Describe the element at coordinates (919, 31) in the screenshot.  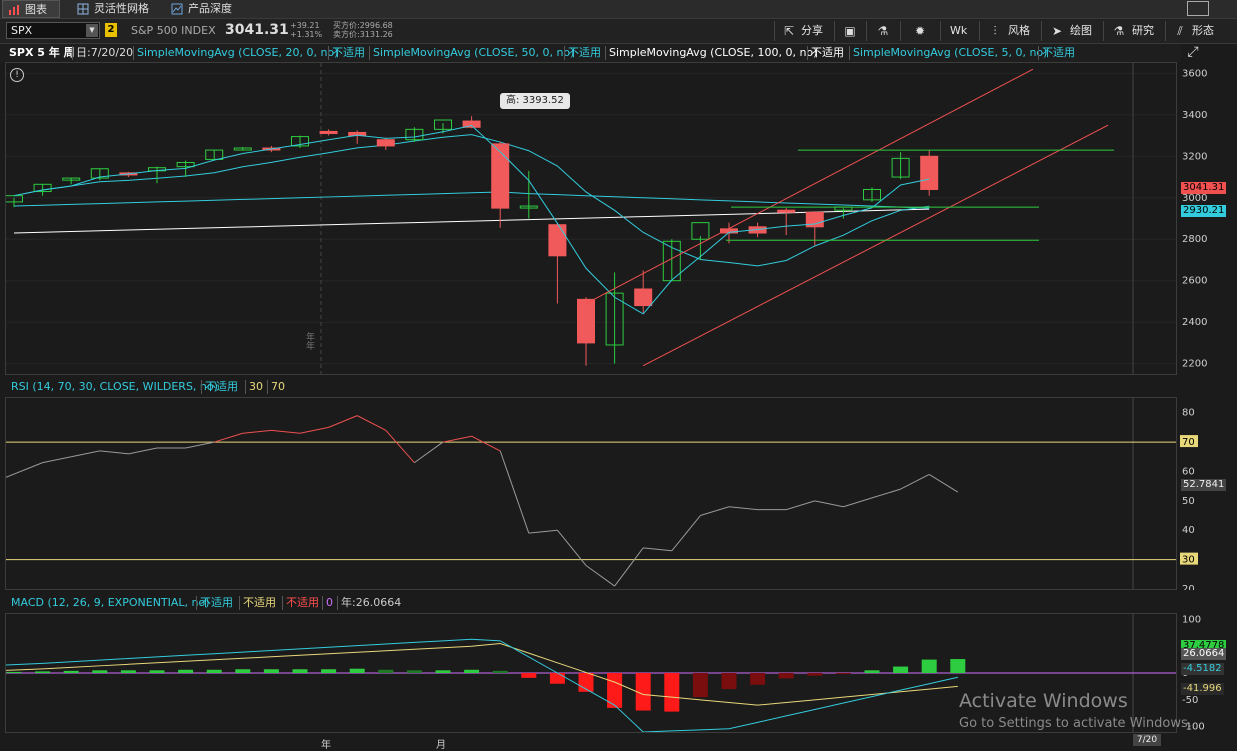
I see `settings-button: ✹` at that location.